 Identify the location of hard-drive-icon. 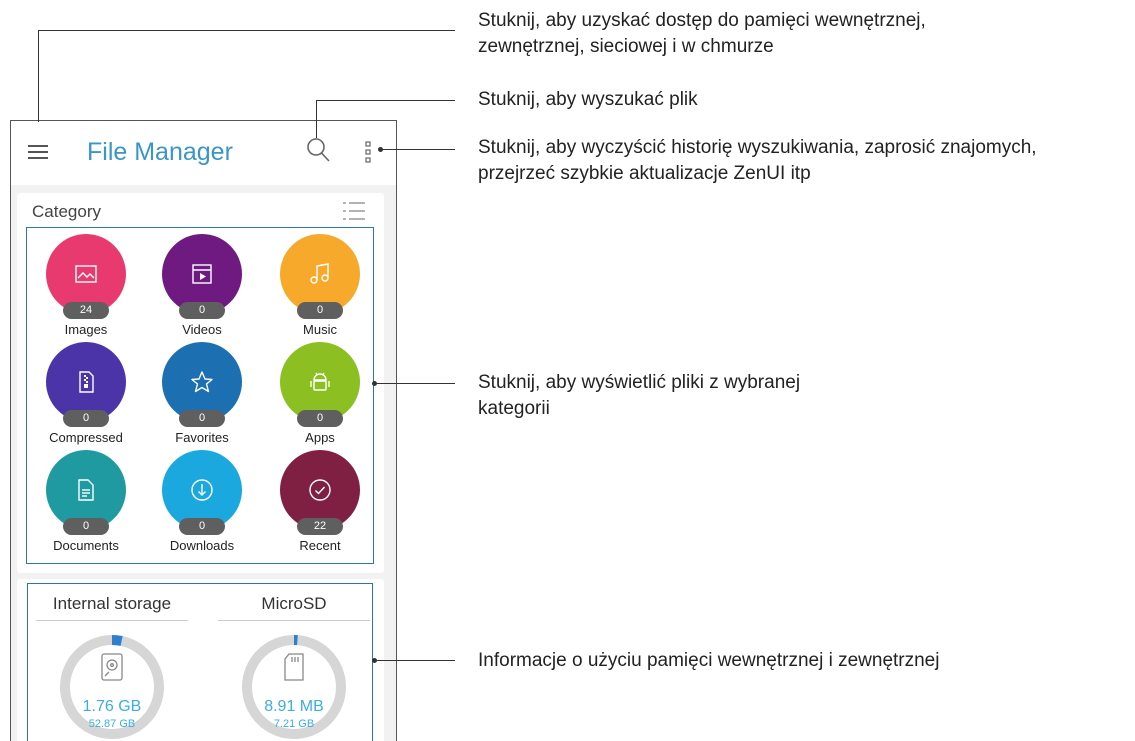
(112, 667).